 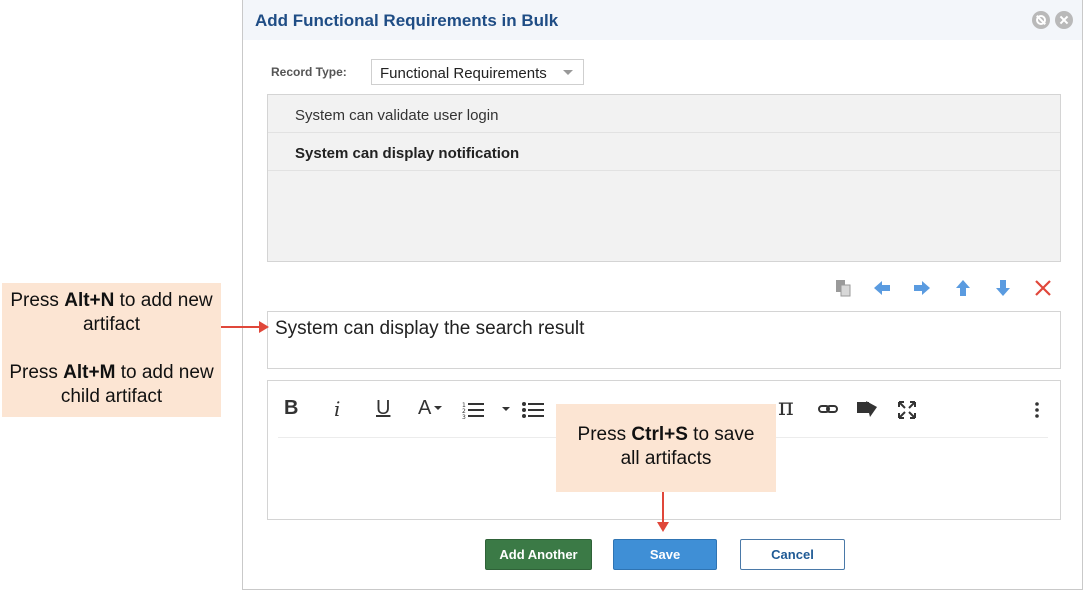 What do you see at coordinates (463, 73) in the screenshot?
I see `record-type-value: Functional Requirements` at bounding box center [463, 73].